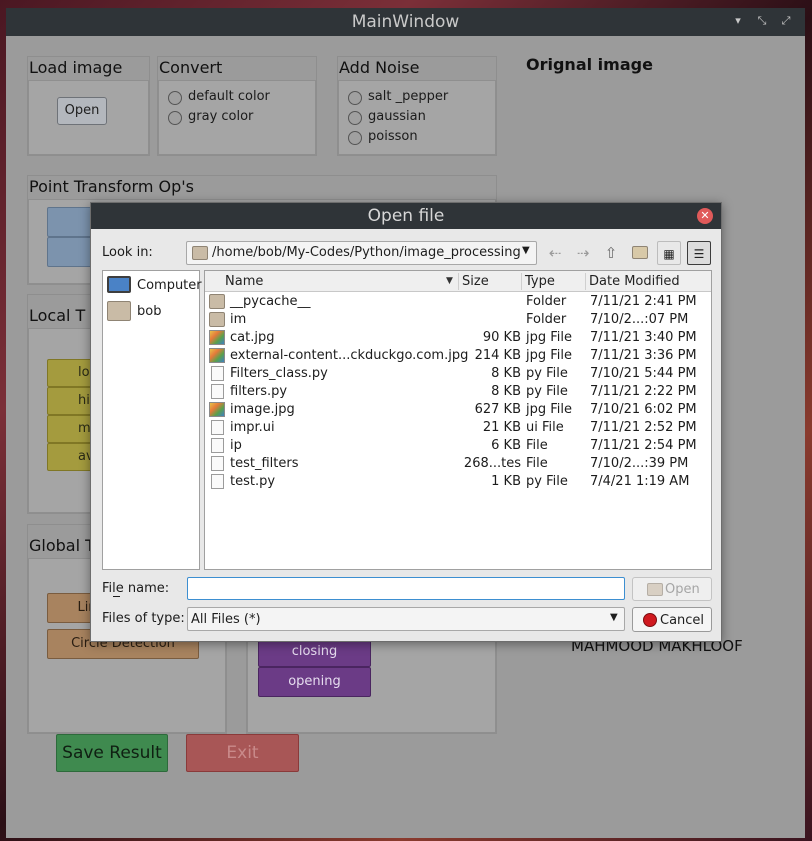 The height and width of the screenshot is (841, 812). I want to click on file-size: 214 KB, so click(497, 355).